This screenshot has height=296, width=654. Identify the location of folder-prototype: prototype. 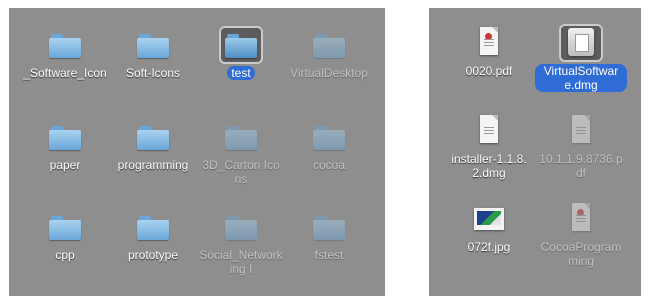
(153, 250).